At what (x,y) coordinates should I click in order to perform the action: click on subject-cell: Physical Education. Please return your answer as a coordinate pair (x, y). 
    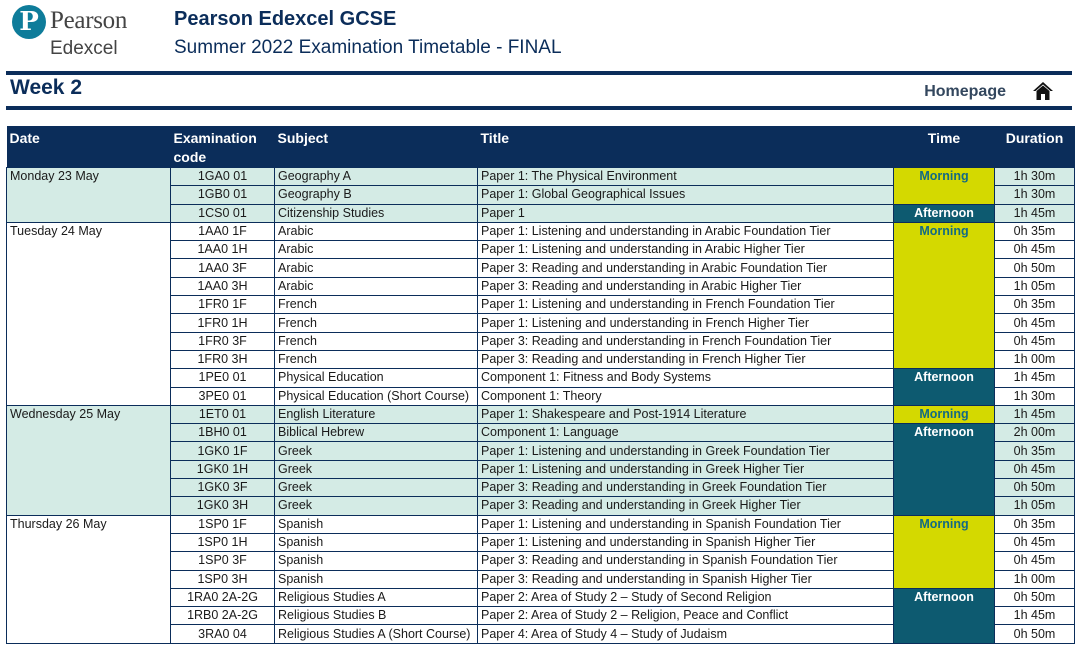
    Looking at the image, I should click on (376, 378).